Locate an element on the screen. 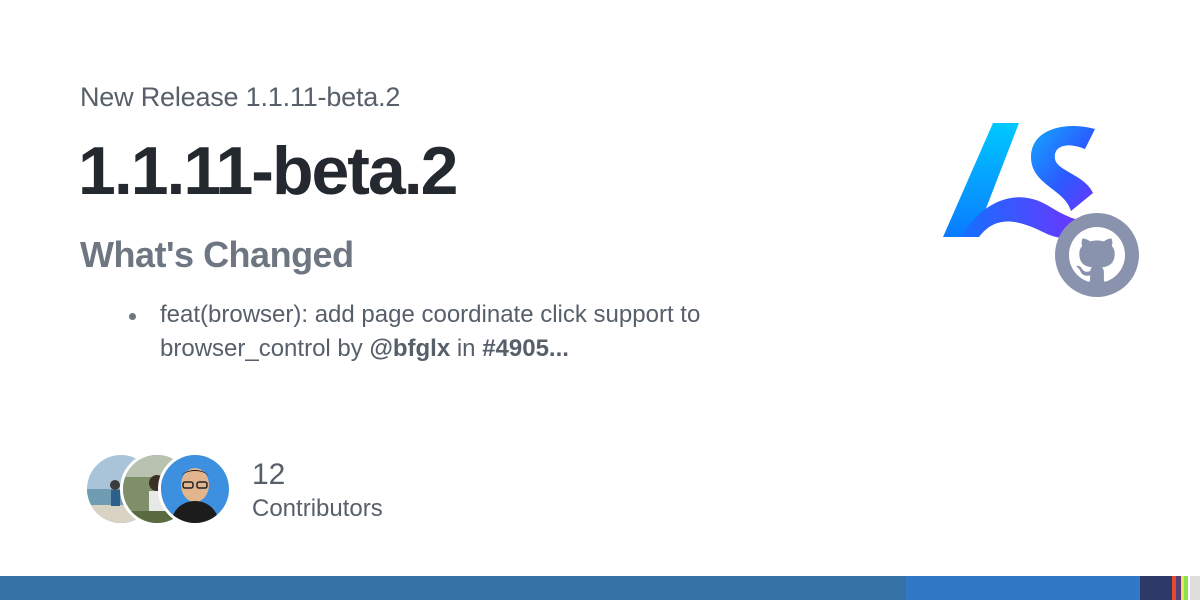 The width and height of the screenshot is (1200, 600). release-eyebrow: New Release 1.1.11-beta.2 is located at coordinates (240, 97).